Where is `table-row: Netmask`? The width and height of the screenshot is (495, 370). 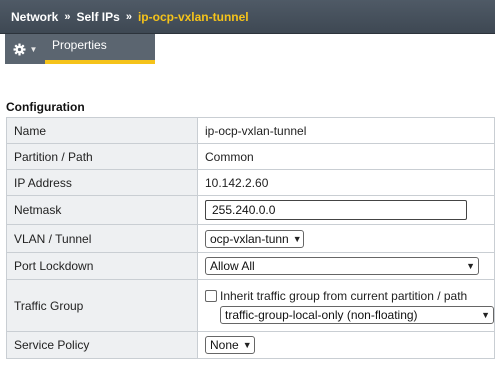 table-row: Netmask is located at coordinates (250, 210).